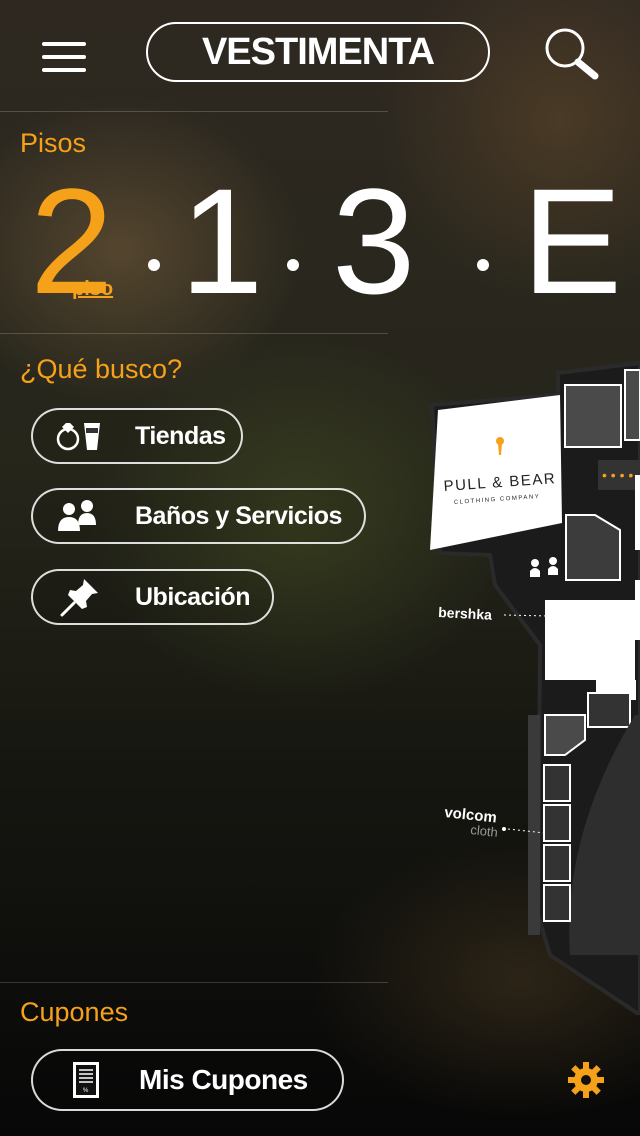 Image resolution: width=640 pixels, height=1136 pixels. Describe the element at coordinates (79, 436) in the screenshot. I see `ring-and-cup-icon` at that location.